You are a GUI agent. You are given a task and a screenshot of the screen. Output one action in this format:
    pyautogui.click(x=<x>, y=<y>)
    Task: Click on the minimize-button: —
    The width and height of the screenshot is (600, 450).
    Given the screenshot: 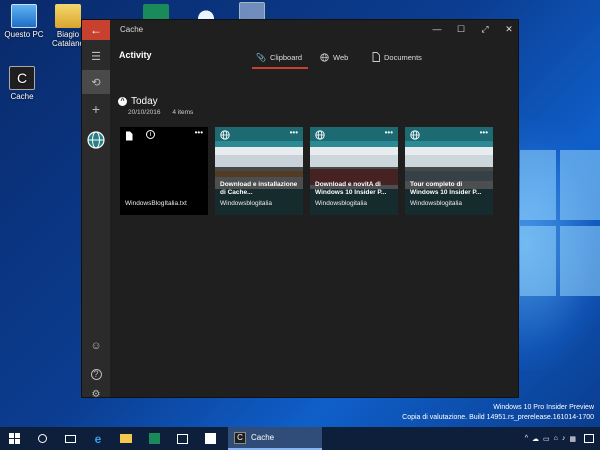 What is the action you would take?
    pyautogui.click(x=437, y=29)
    